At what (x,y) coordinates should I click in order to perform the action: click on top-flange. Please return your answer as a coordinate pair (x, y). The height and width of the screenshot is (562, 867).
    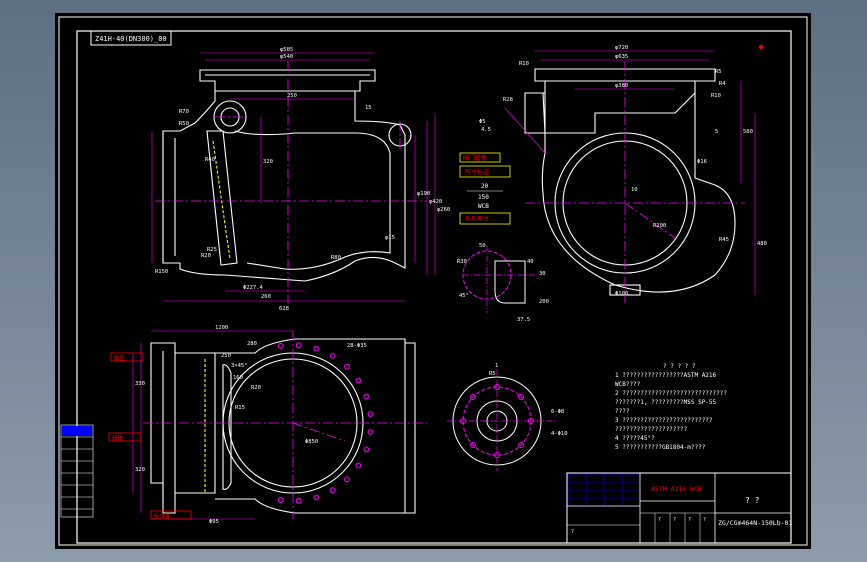
    Looking at the image, I should click on (287, 80).